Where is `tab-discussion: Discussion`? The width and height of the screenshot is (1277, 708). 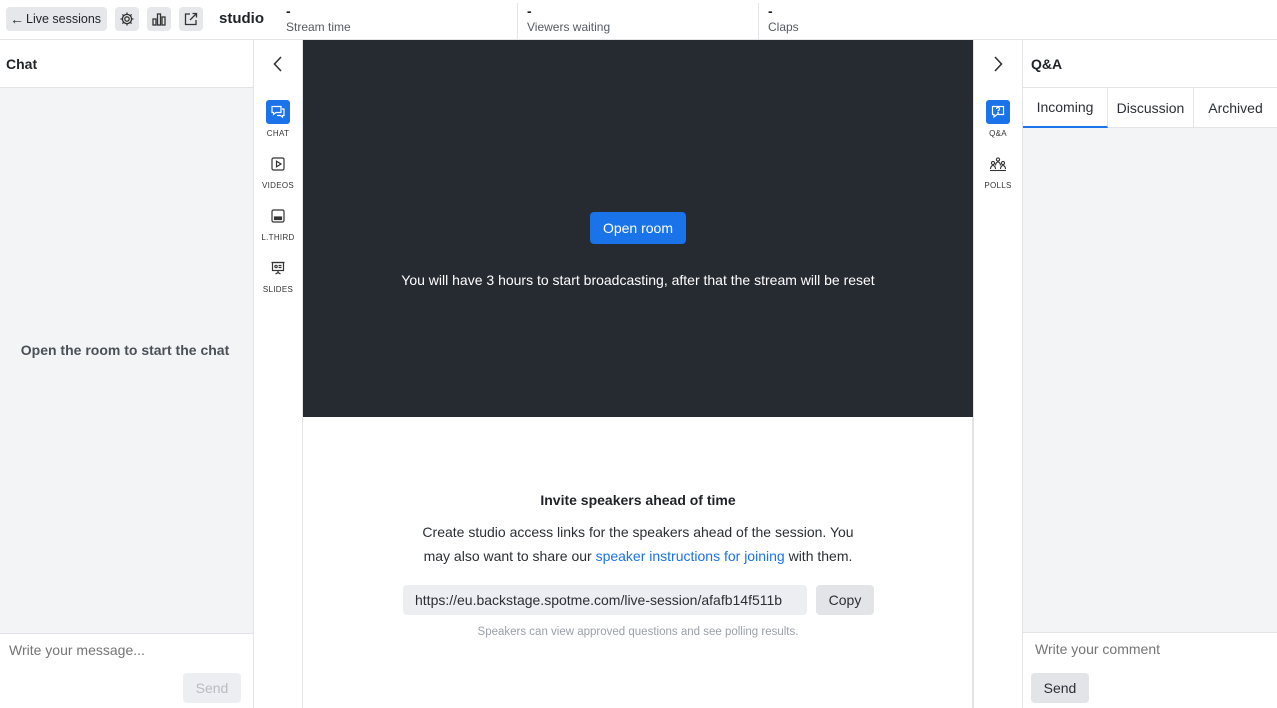
tab-discussion: Discussion is located at coordinates (1151, 108).